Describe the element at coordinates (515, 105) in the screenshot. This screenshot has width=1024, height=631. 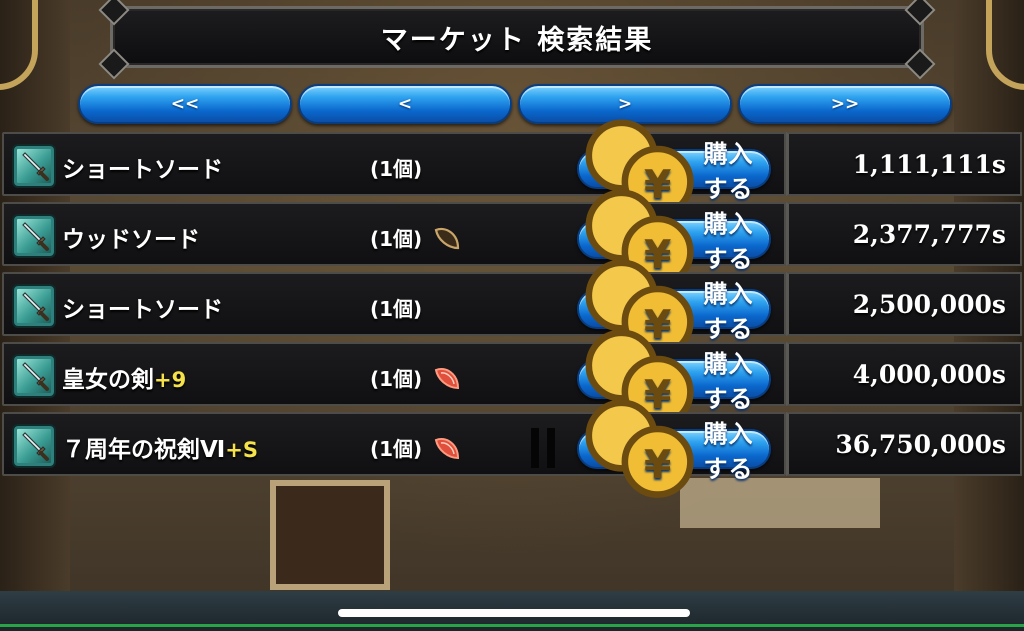
I see `pagination: << < > >>` at that location.